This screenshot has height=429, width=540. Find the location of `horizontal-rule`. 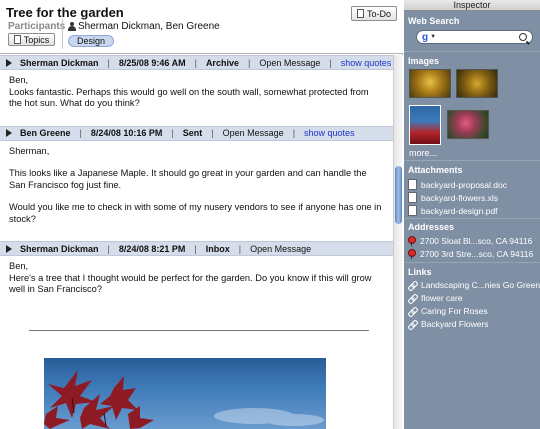

horizontal-rule is located at coordinates (199, 330).